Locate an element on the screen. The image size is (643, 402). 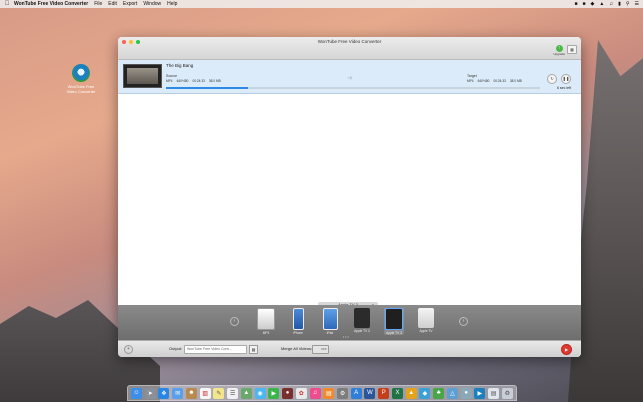
video-title: The Big Bang is located at coordinates (180, 65).